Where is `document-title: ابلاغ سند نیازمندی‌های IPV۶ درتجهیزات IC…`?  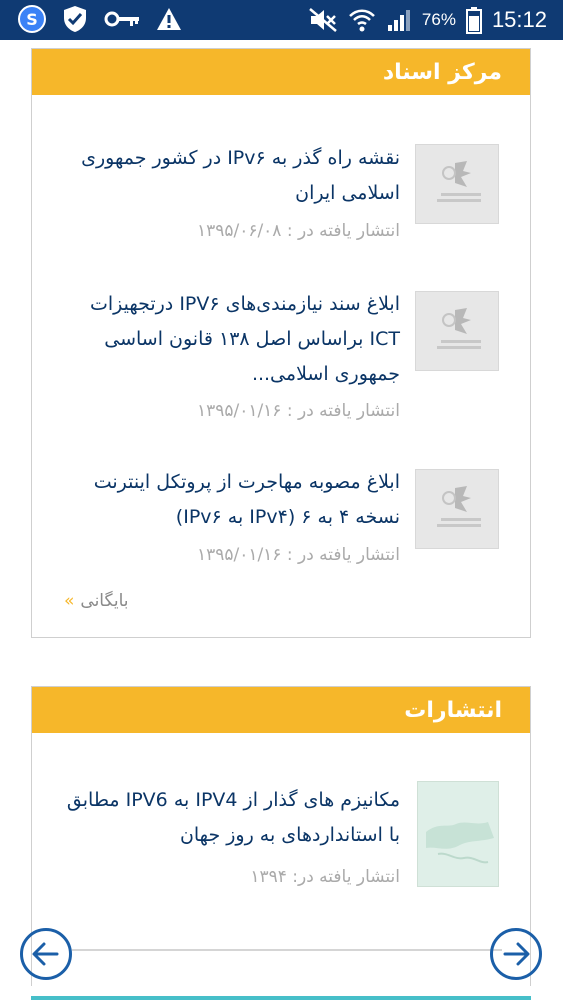 document-title: ابلاغ سند نیازمندی‌های IPV۶ درتجهیزات IC… is located at coordinates (230, 339).